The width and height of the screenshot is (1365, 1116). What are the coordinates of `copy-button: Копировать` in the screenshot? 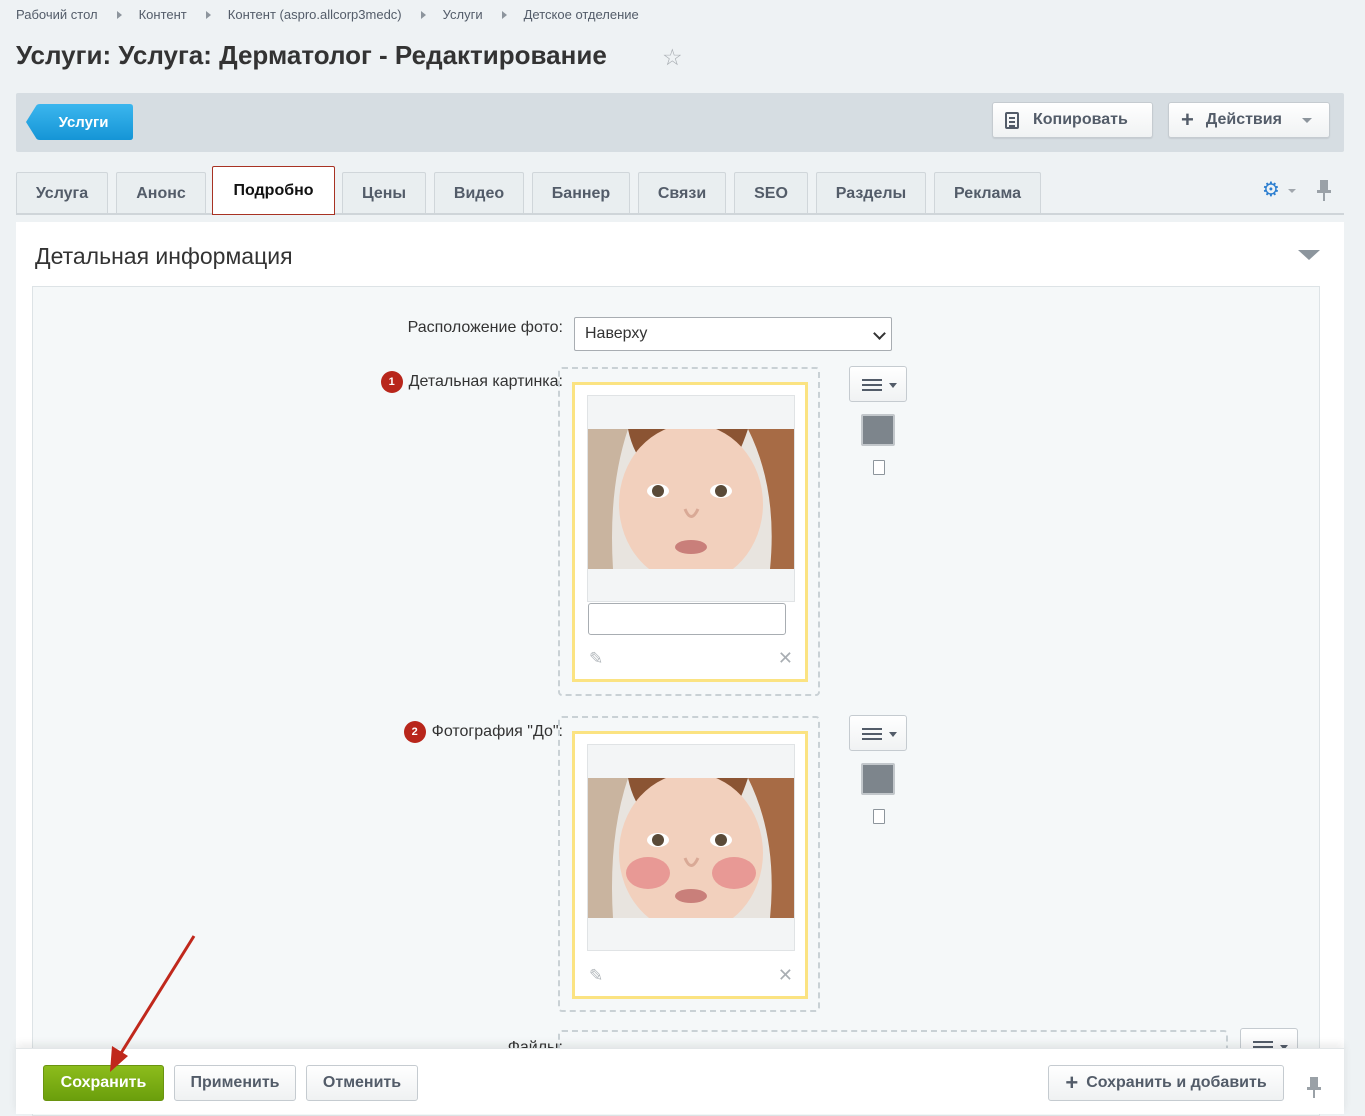 It's located at (1072, 120).